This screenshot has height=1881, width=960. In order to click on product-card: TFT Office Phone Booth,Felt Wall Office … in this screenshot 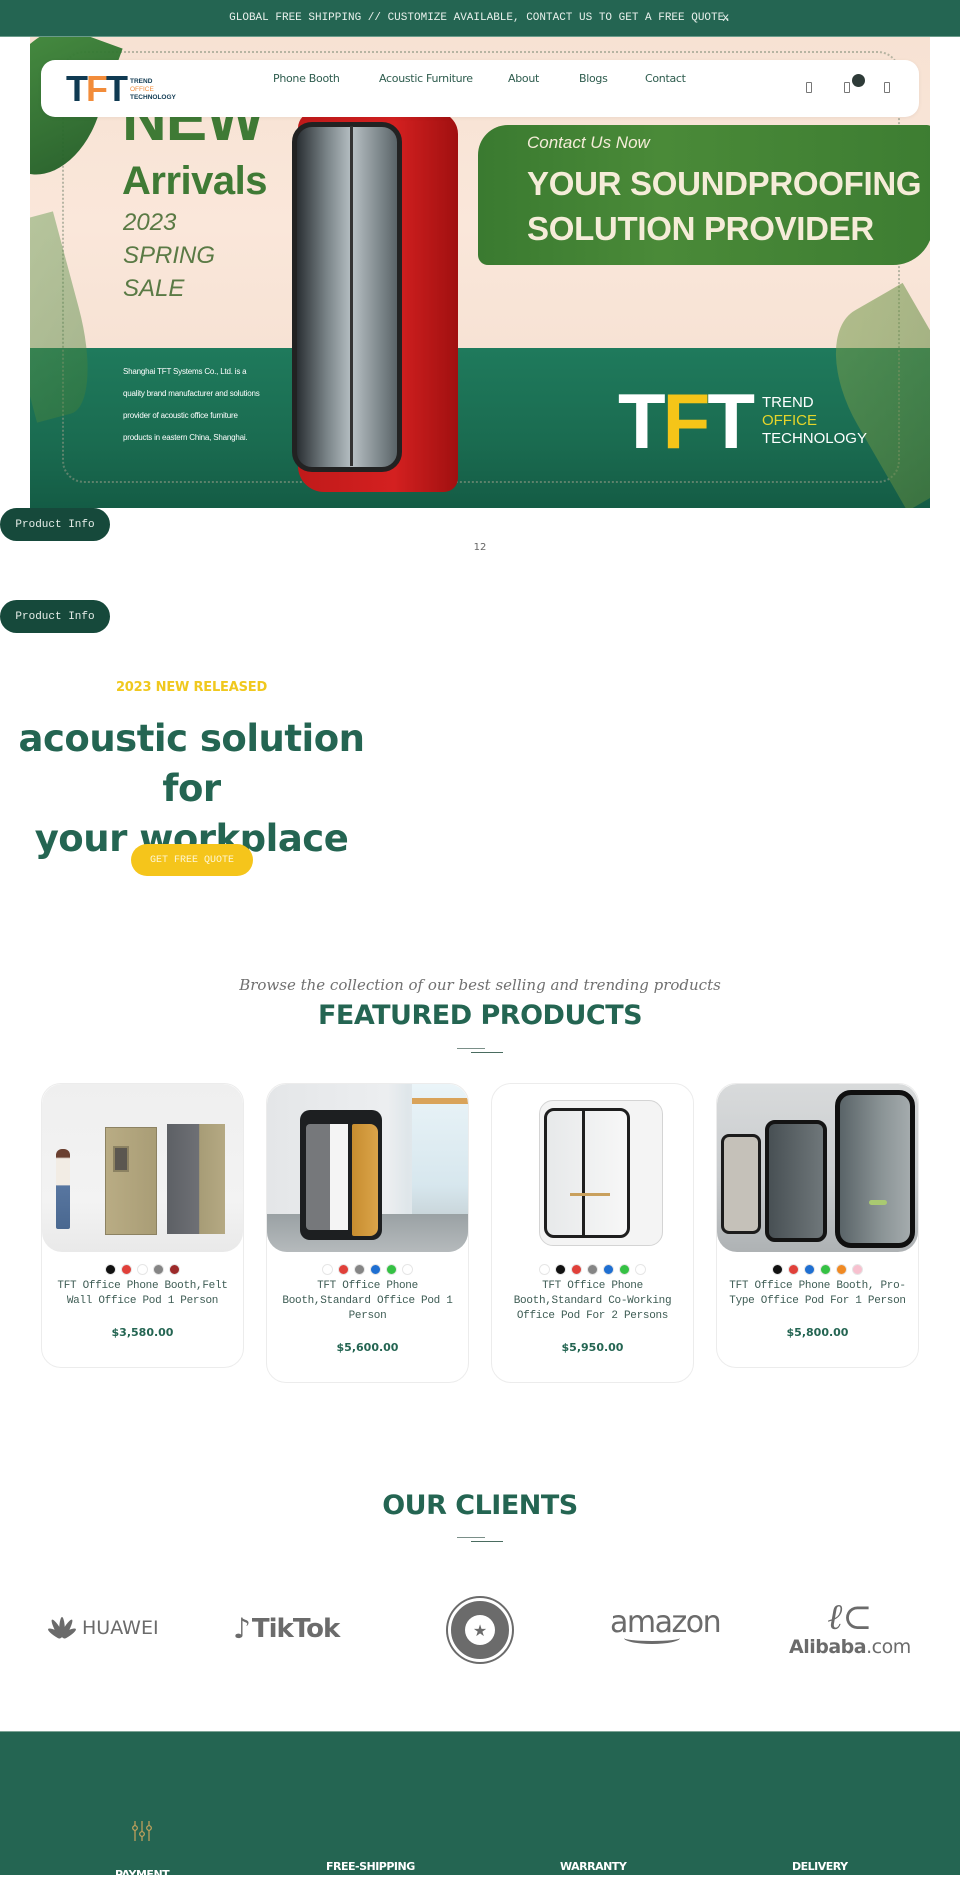, I will do `click(142, 1225)`.